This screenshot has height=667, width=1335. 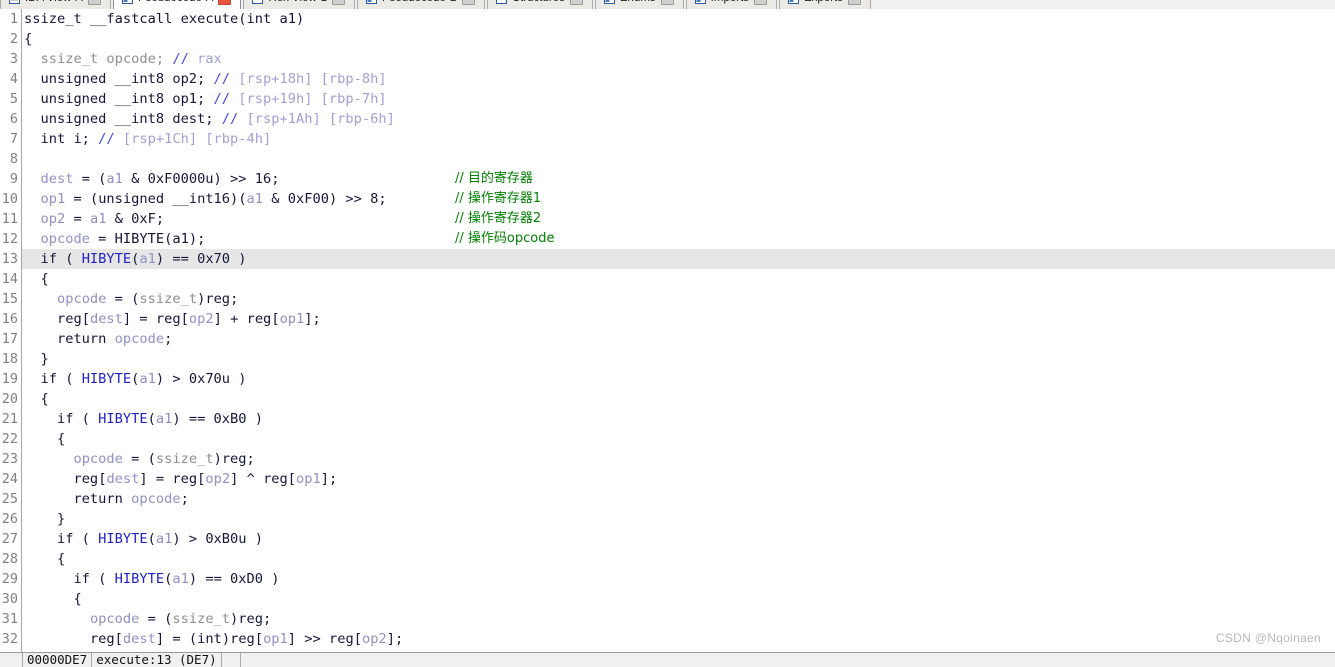 What do you see at coordinates (160, 59) in the screenshot?
I see `code-token: ;` at bounding box center [160, 59].